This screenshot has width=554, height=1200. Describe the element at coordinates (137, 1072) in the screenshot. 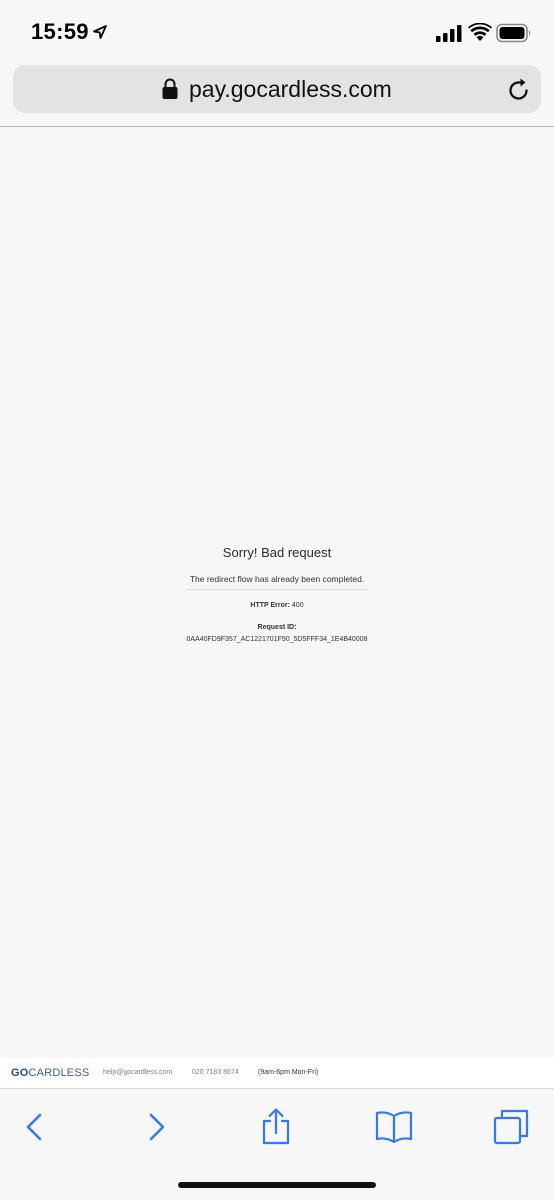

I see `support-email-link: help@gocardless.com` at that location.